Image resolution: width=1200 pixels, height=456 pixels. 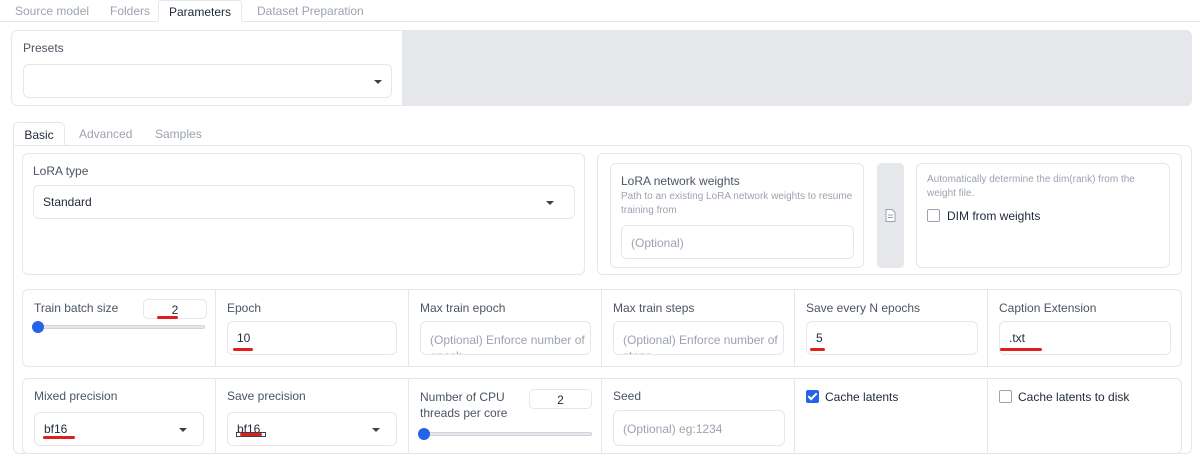 I want to click on cache-latents-checkbox, so click(x=812, y=396).